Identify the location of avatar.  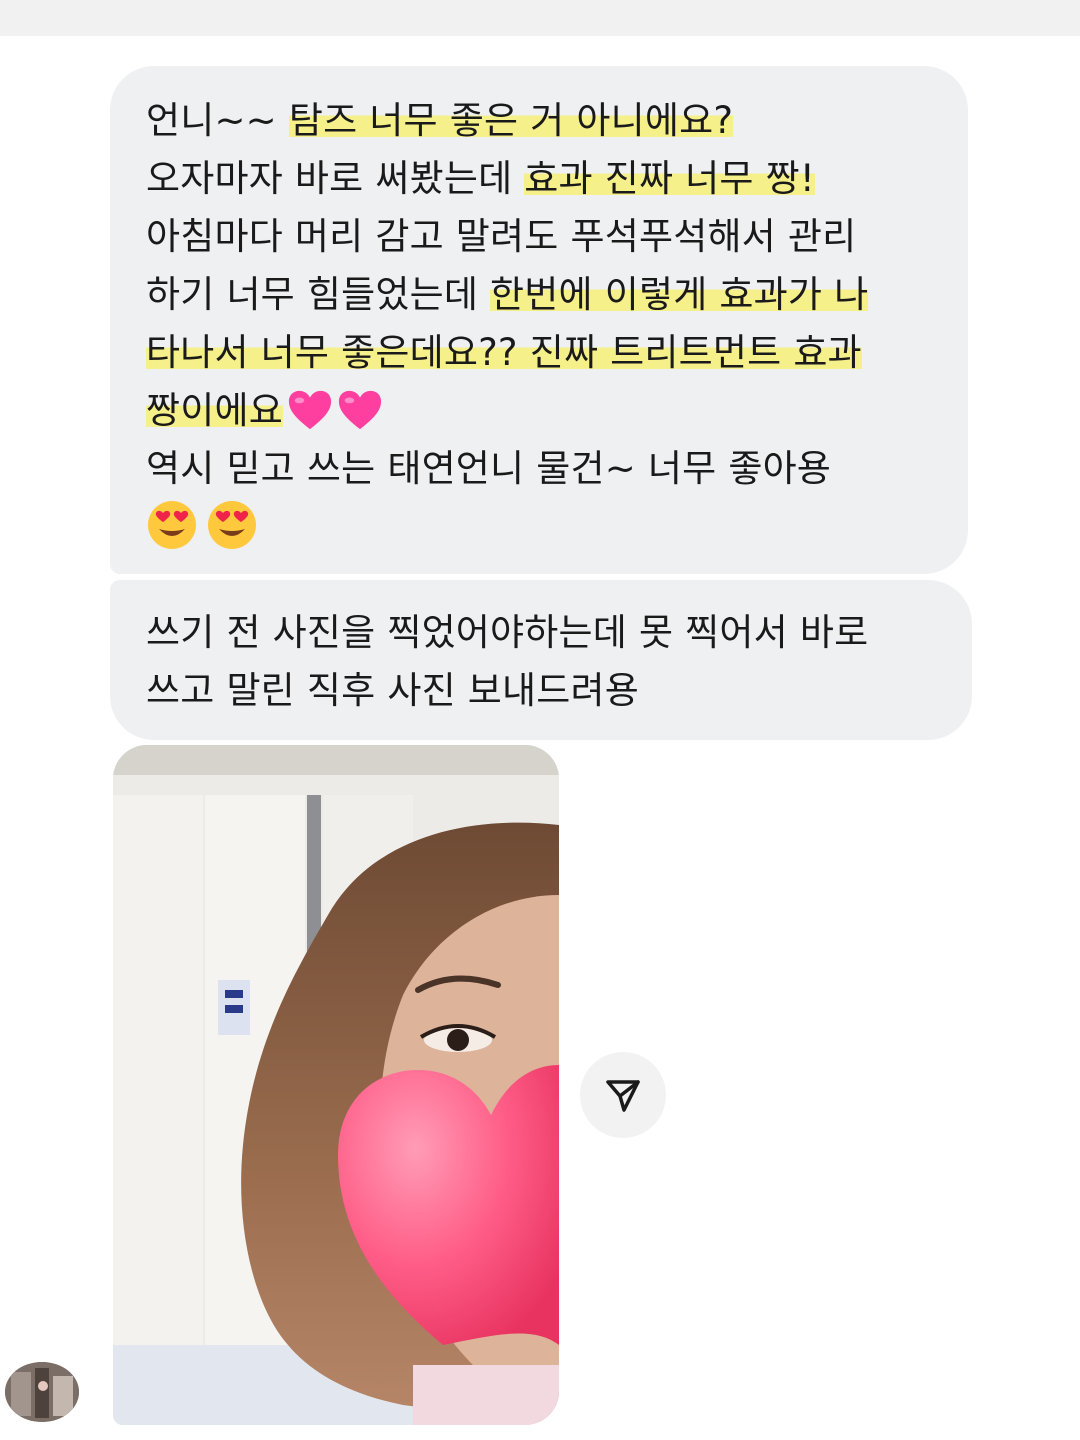
(42, 1392).